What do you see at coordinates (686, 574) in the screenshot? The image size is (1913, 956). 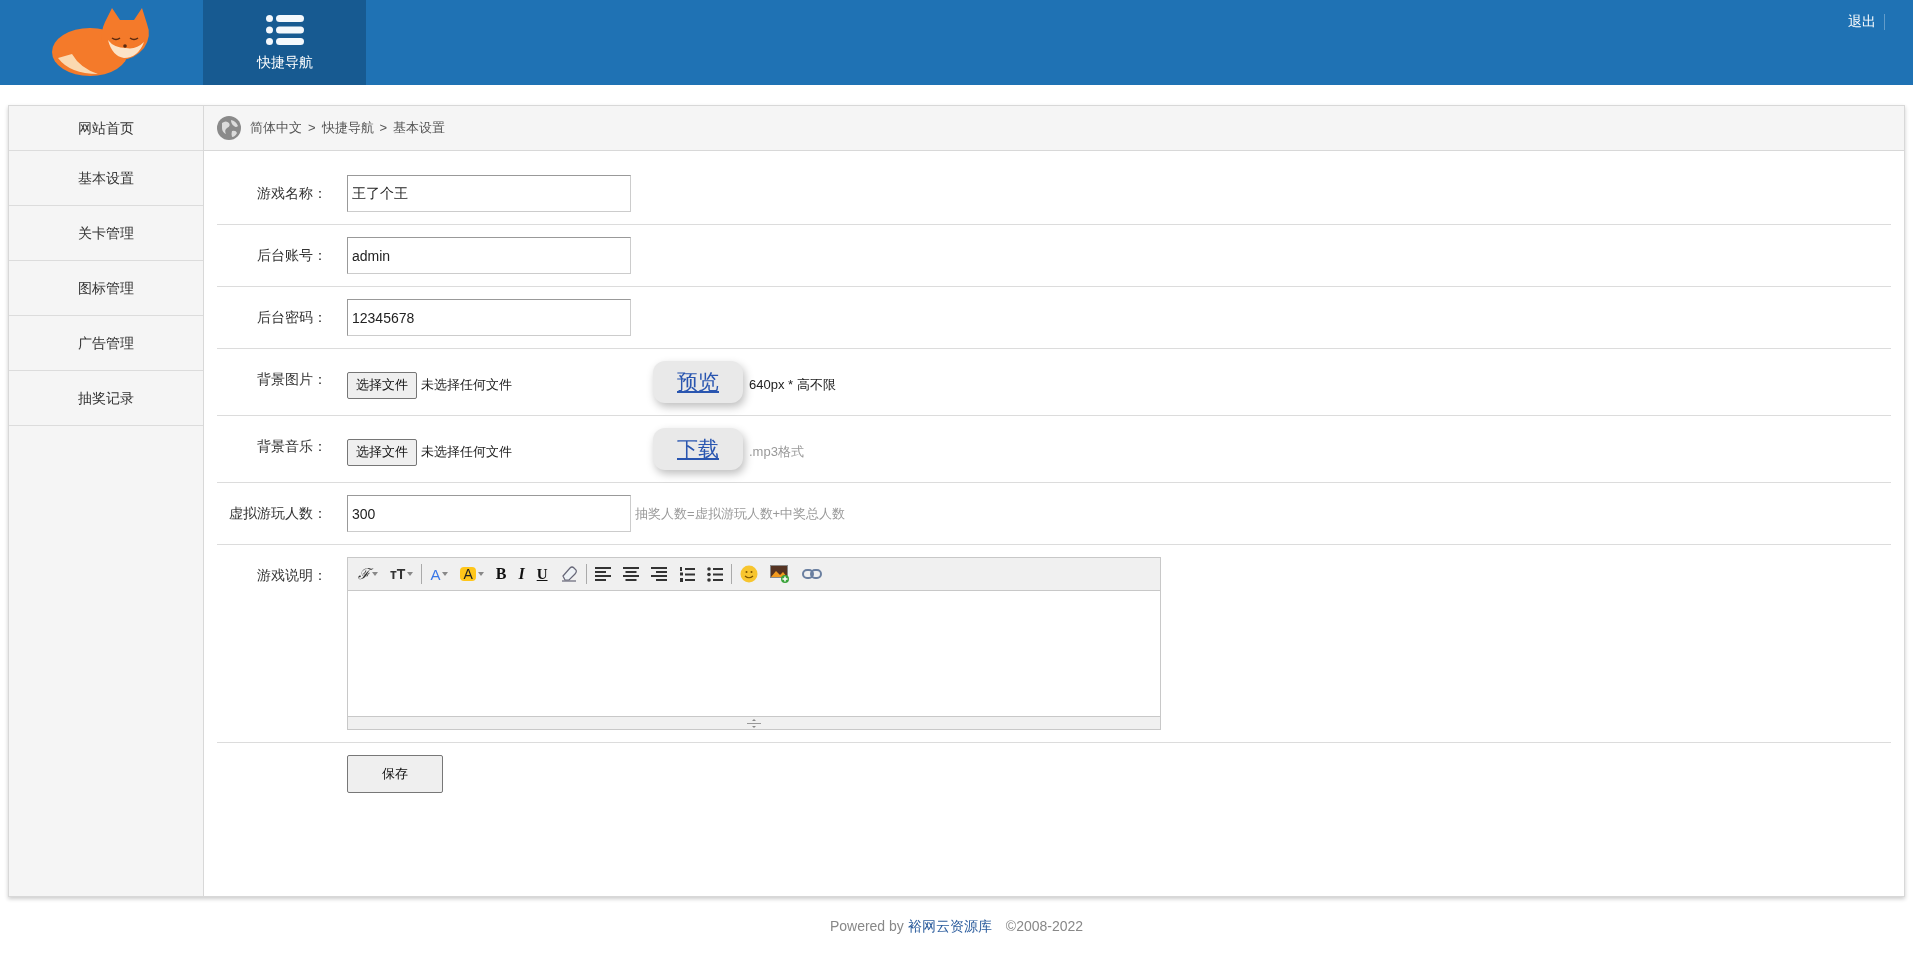 I see `numbered-list-icon` at bounding box center [686, 574].